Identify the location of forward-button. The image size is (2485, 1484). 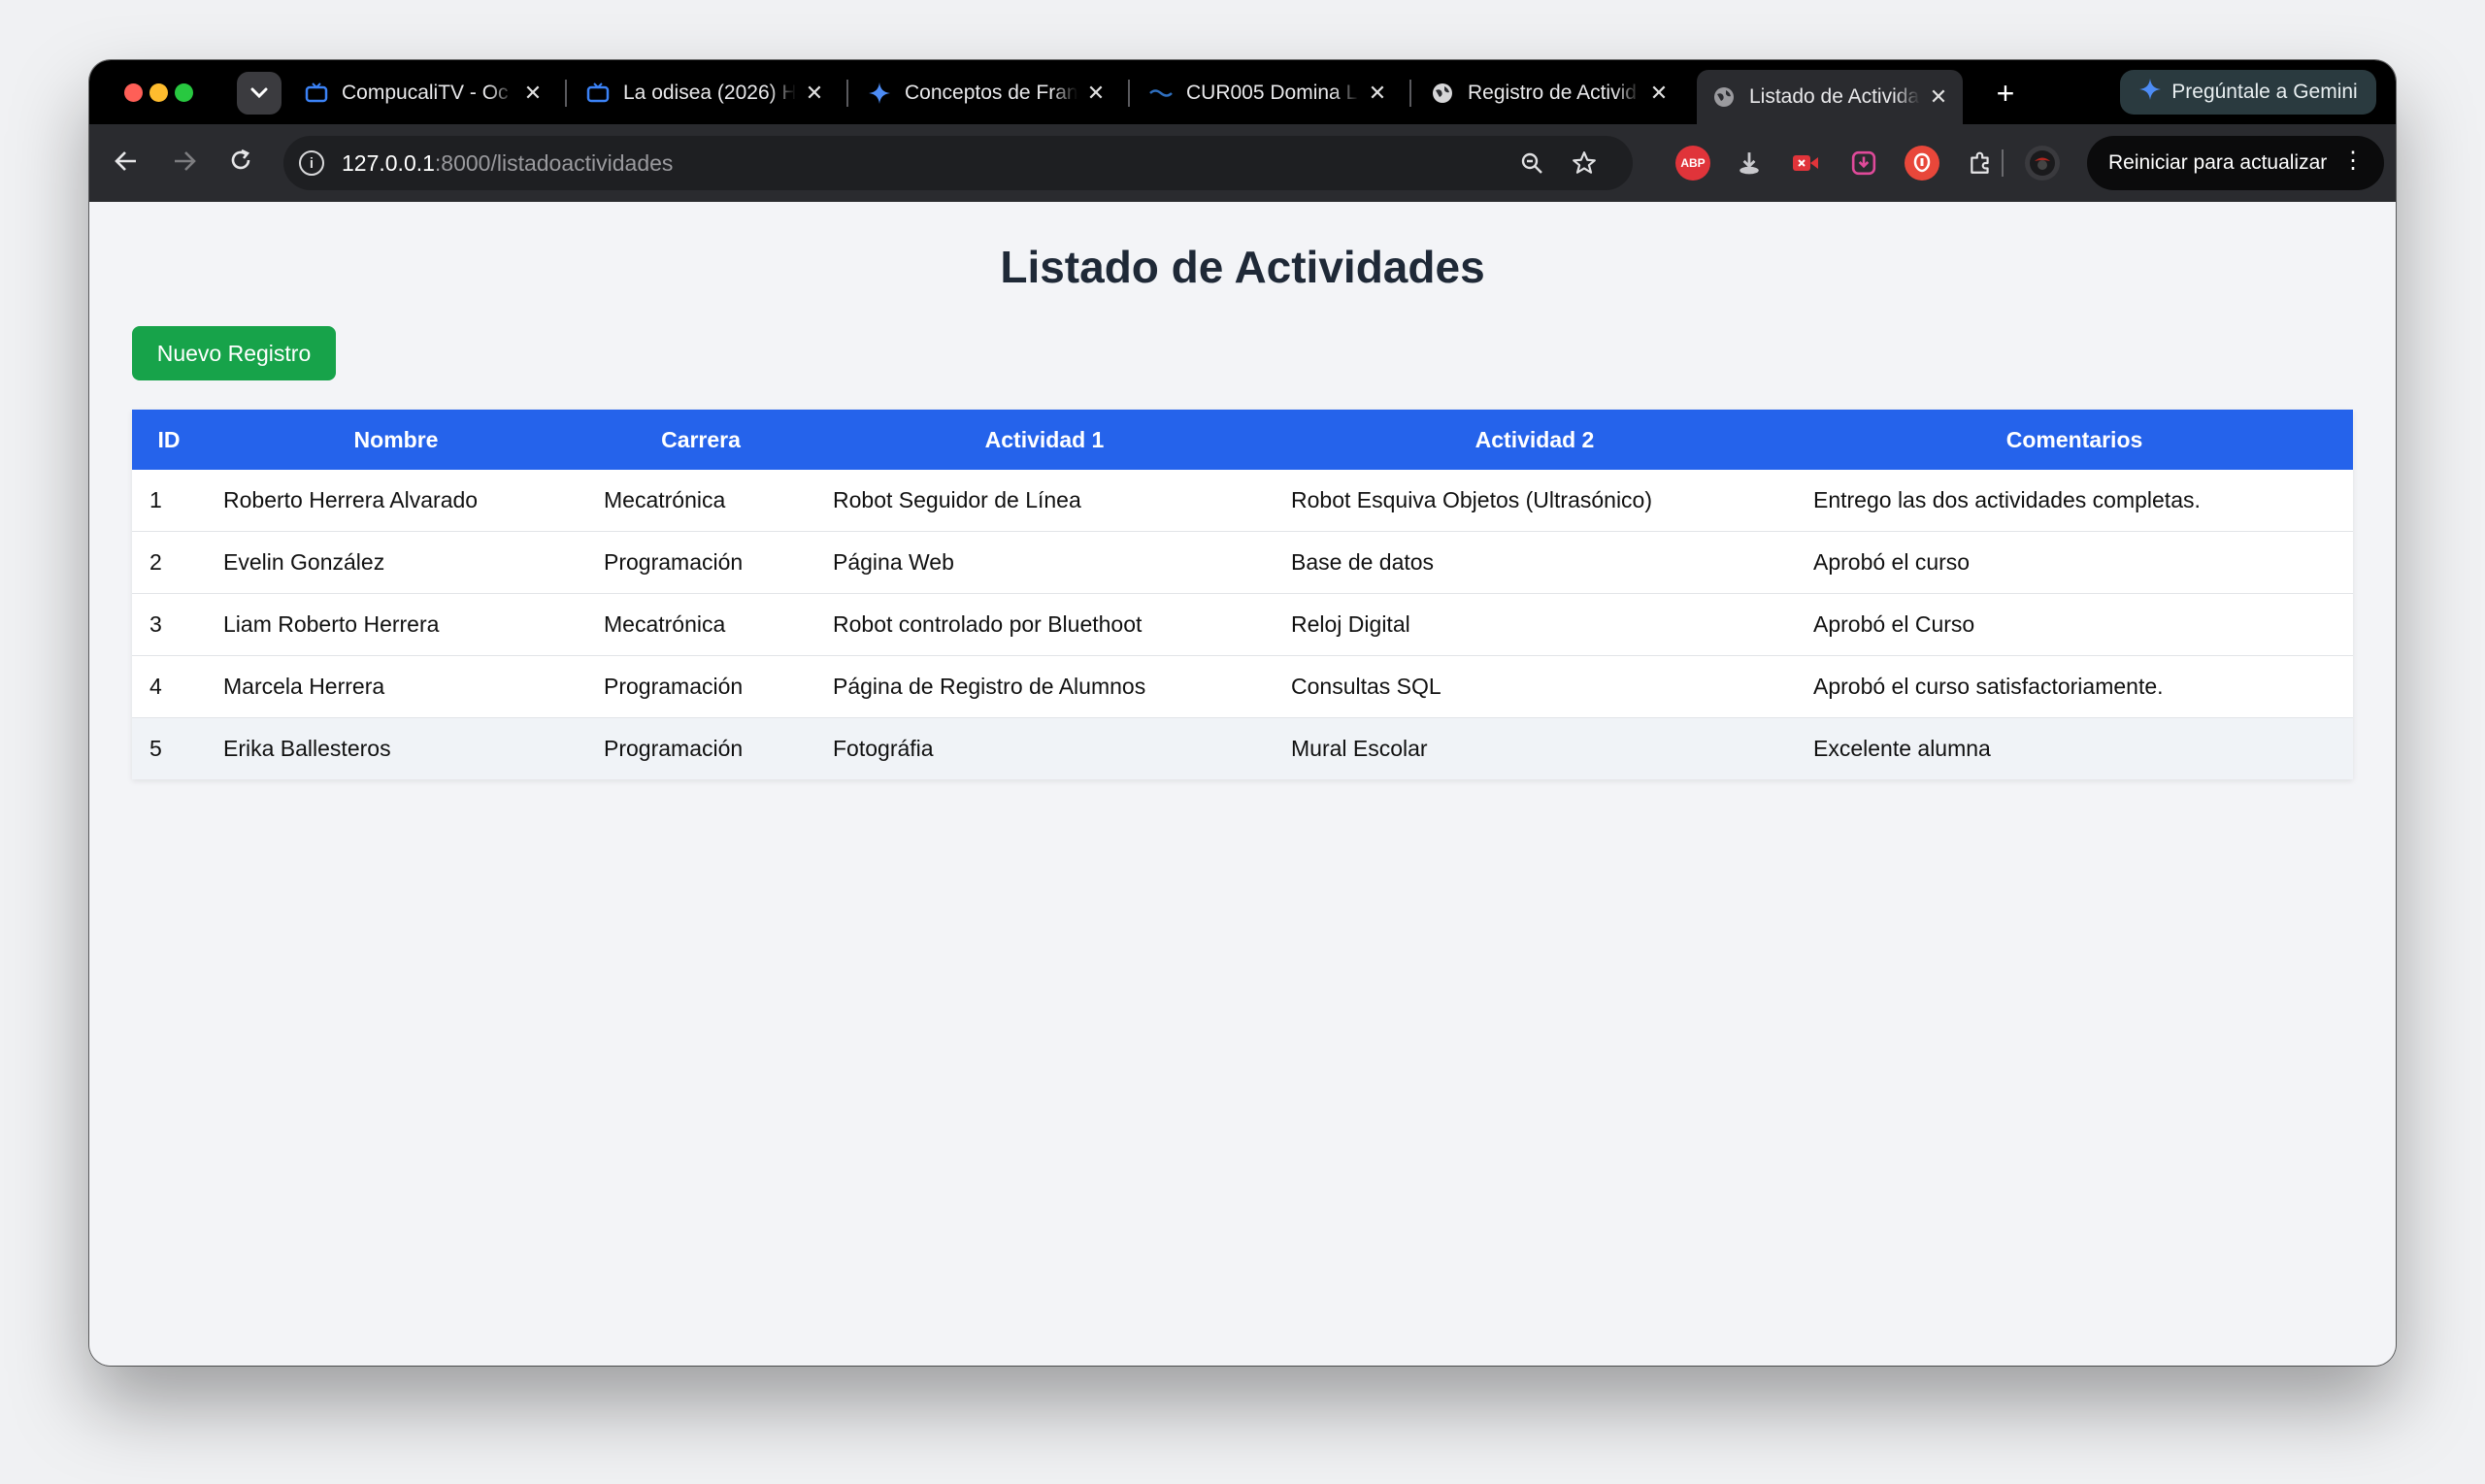
(185, 163).